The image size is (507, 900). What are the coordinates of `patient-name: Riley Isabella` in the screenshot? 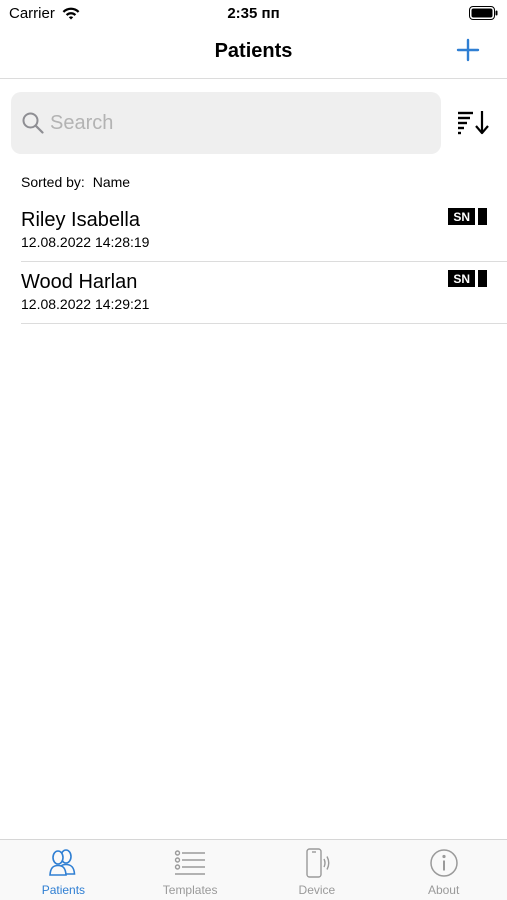 It's located at (80, 220).